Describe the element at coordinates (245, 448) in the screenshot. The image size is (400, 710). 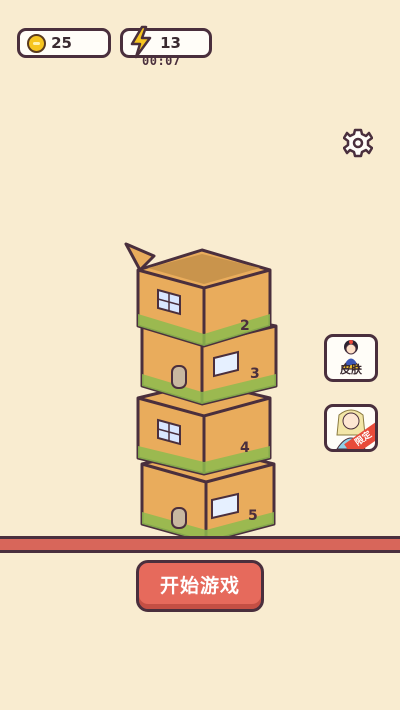
I see `box-number: 4` at that location.